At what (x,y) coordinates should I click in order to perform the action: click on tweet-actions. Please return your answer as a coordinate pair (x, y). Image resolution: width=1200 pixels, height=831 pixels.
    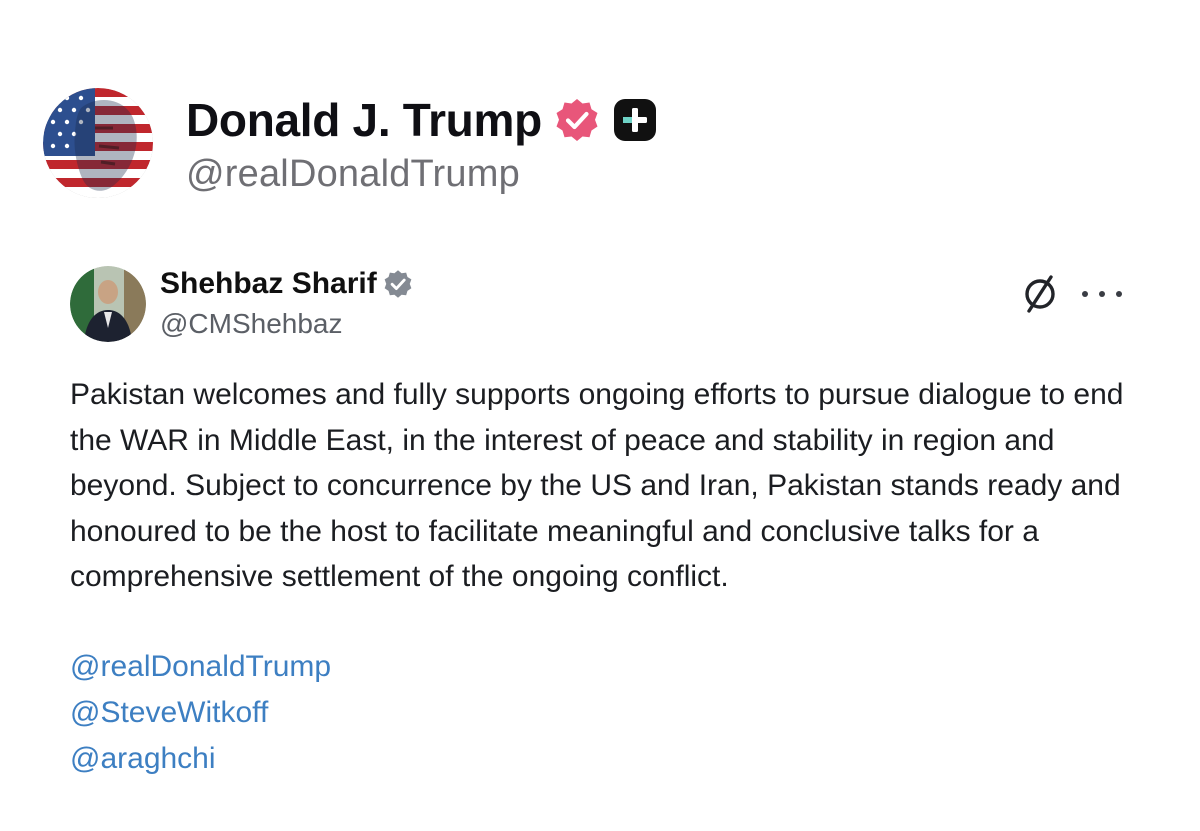
    Looking at the image, I should click on (1070, 294).